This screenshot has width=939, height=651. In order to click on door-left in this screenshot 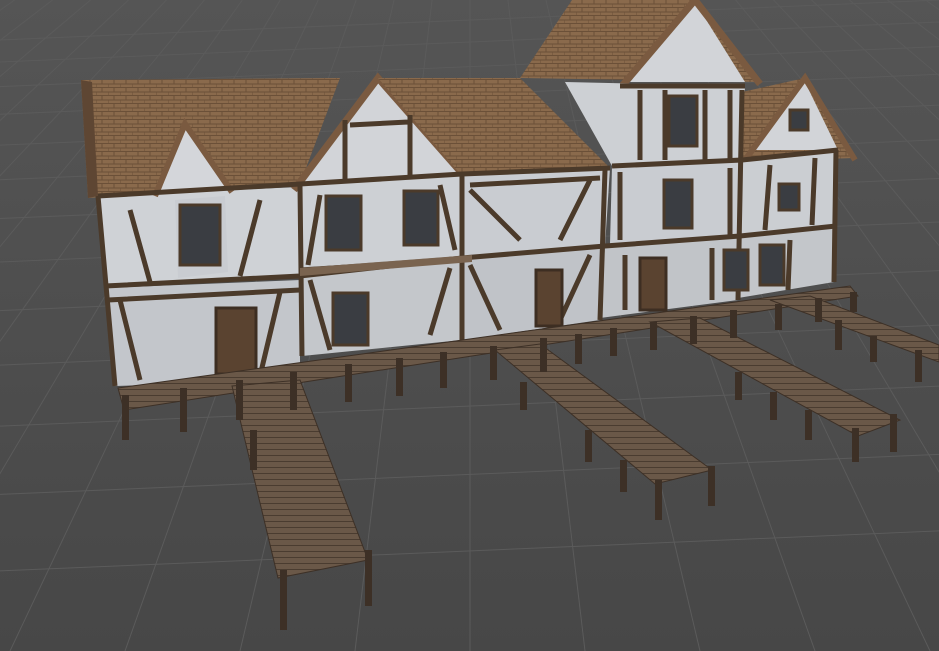, I will do `click(236, 341)`.